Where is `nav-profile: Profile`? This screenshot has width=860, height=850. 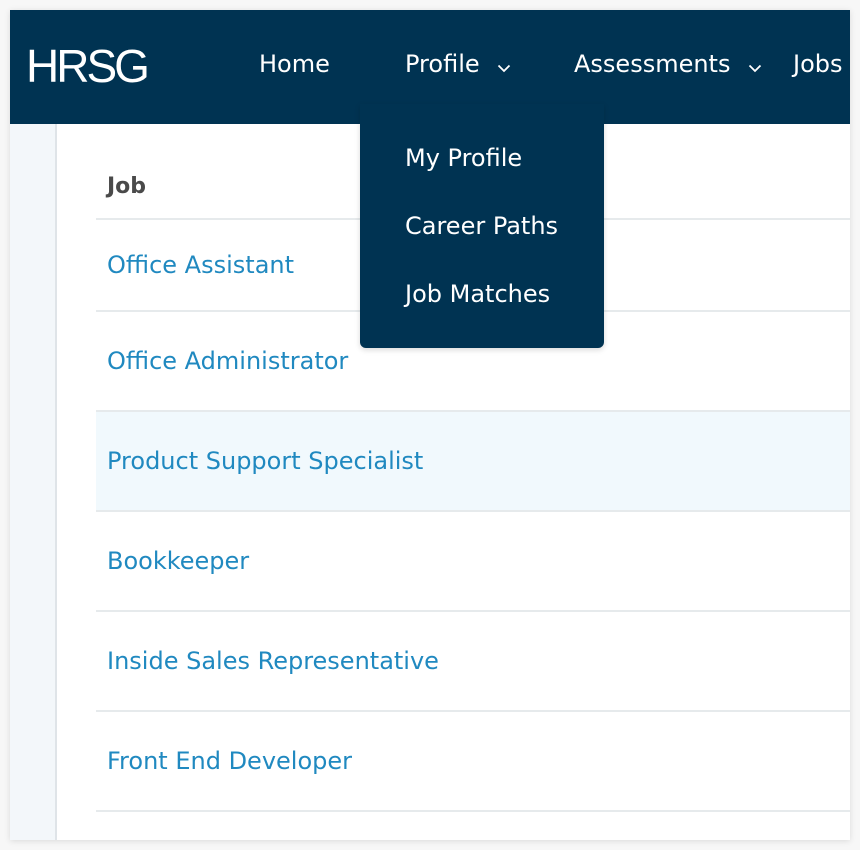
nav-profile: Profile is located at coordinates (458, 64).